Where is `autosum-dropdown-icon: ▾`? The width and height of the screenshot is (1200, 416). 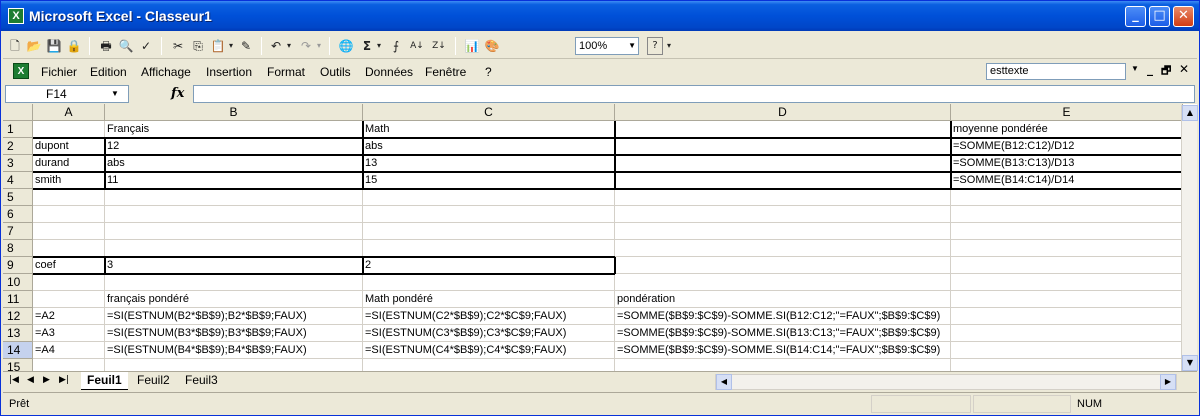 autosum-dropdown-icon: ▾ is located at coordinates (379, 46).